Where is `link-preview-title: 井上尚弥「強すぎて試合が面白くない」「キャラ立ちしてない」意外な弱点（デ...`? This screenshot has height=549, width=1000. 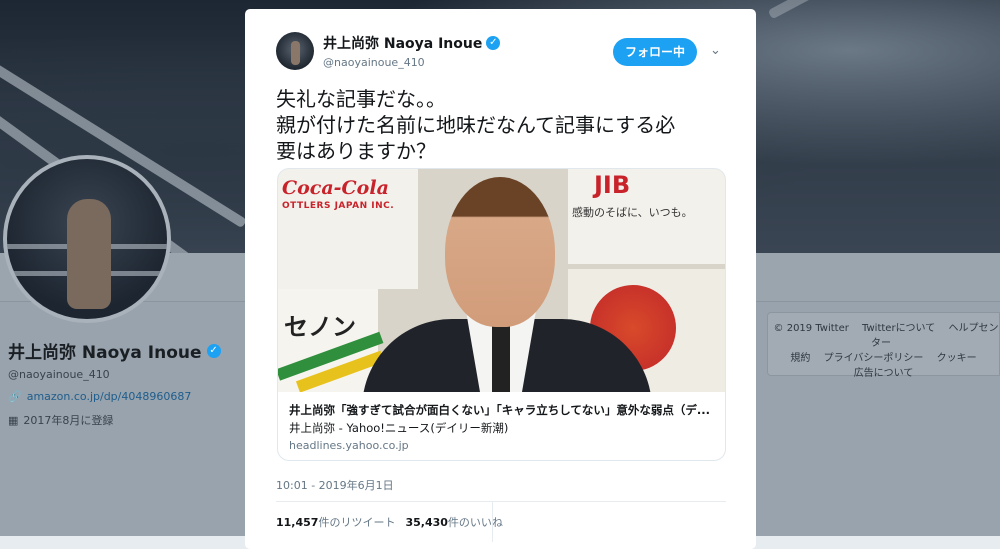
link-preview-title: 井上尚弥「強すぎて試合が面白くない」「キャラ立ちしてない」意外な弱点（デ... is located at coordinates (501, 410).